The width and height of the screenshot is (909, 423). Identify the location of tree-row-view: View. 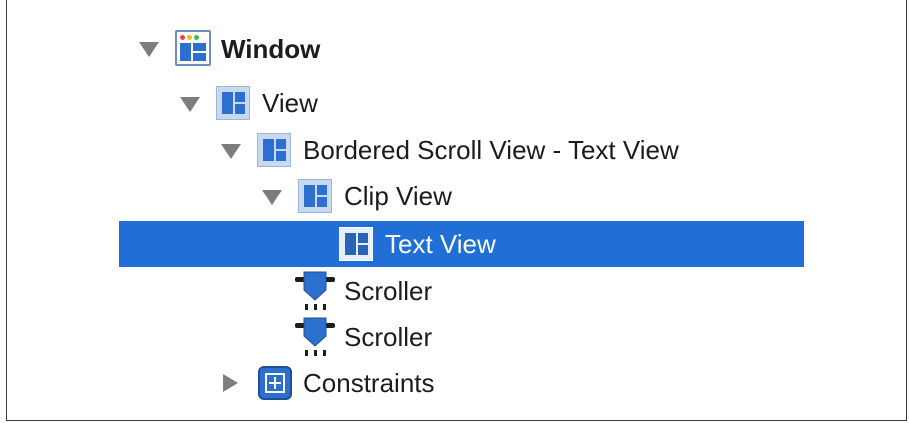
(456, 105).